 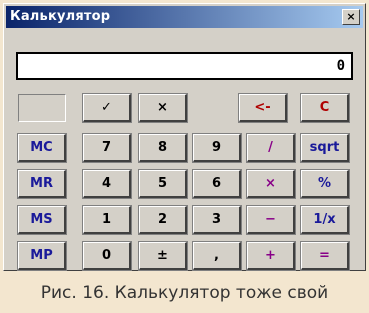 What do you see at coordinates (42, 108) in the screenshot?
I see `blank-indicator` at bounding box center [42, 108].